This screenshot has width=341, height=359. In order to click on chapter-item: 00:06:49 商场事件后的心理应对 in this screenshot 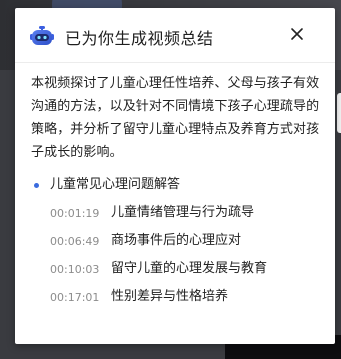, I will do `click(177, 246)`.